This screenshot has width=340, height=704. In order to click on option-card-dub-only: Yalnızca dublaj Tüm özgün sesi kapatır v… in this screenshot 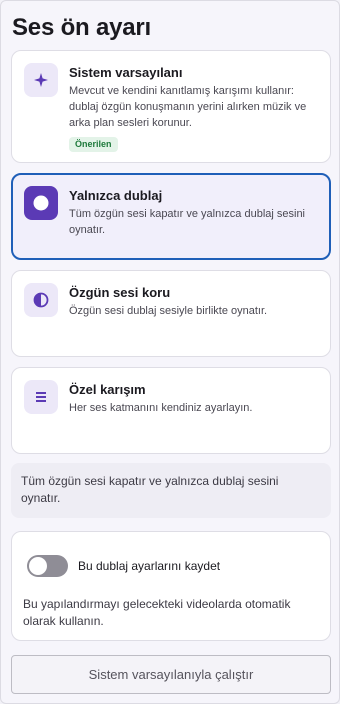, I will do `click(171, 216)`.